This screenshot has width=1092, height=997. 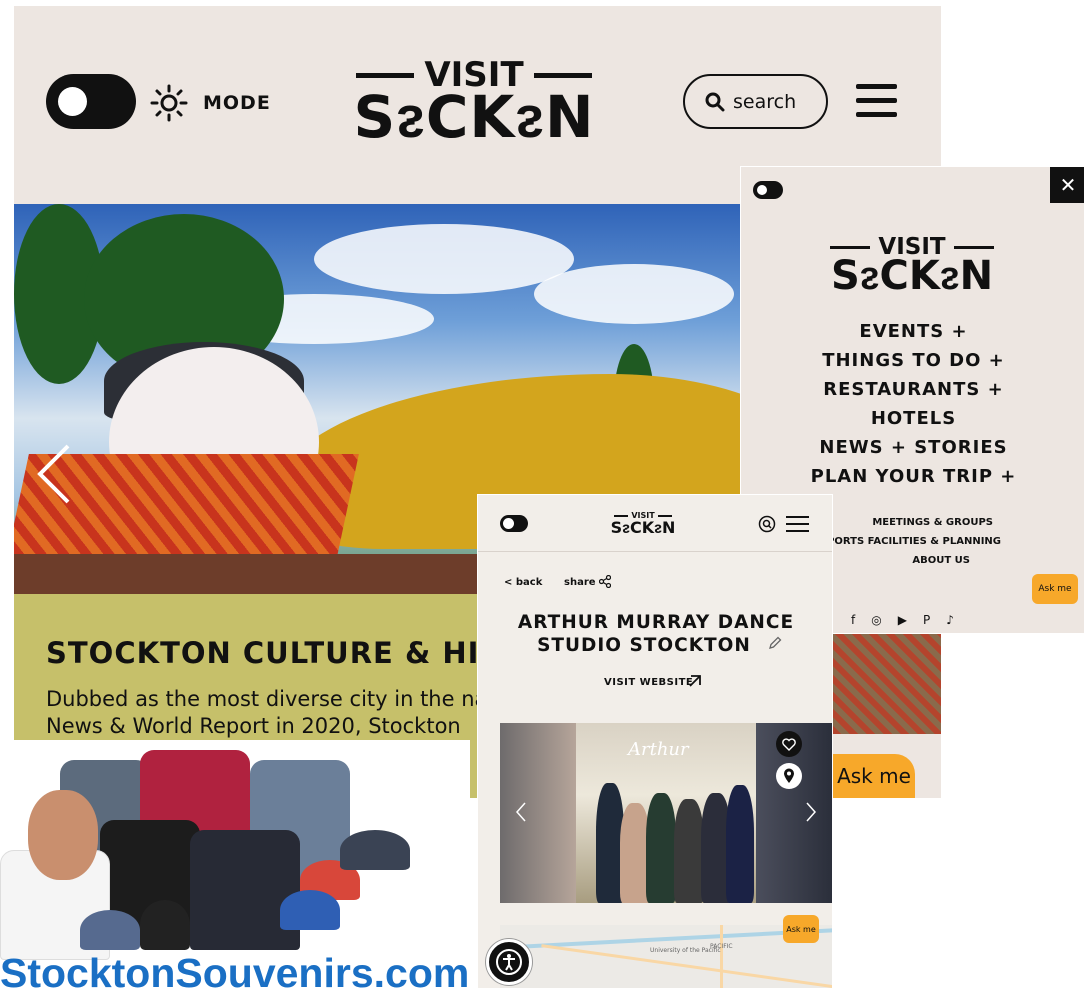 What do you see at coordinates (655, 634) in the screenshot?
I see `listing-title: ARTHUR MURRAY DANCE STUDIO STOCKTON` at bounding box center [655, 634].